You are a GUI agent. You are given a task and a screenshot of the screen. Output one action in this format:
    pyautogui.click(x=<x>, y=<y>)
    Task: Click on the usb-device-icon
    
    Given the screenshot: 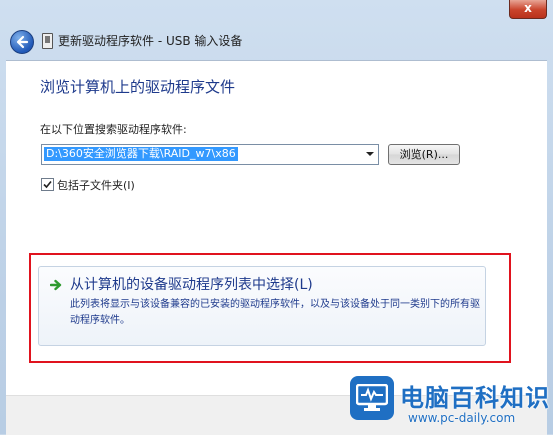 What is the action you would take?
    pyautogui.click(x=47, y=41)
    